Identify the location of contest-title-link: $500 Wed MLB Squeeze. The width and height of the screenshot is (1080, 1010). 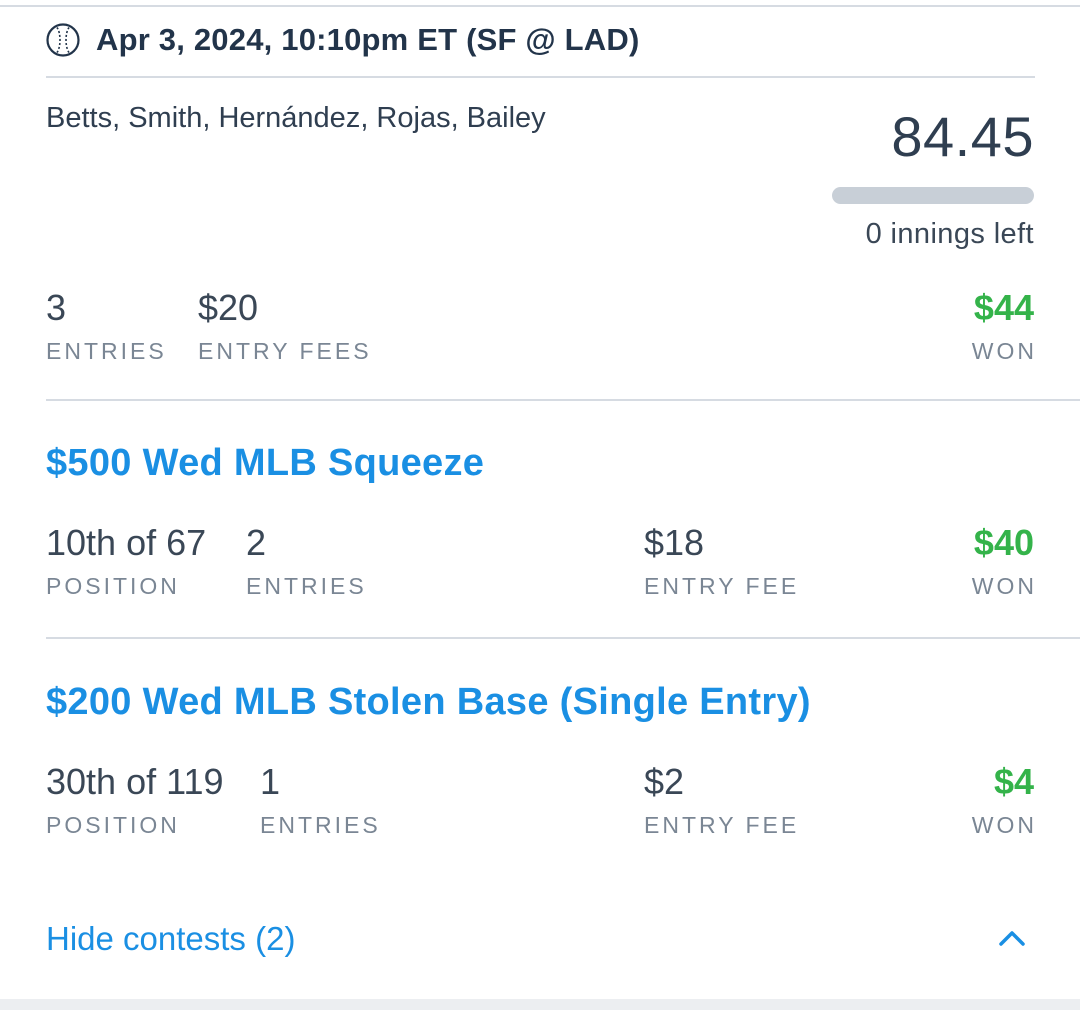
(265, 463).